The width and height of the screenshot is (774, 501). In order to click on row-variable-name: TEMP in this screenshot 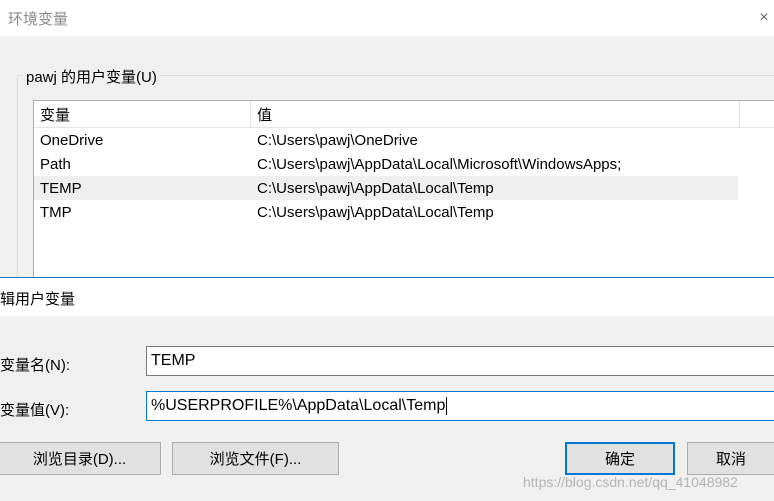, I will do `click(61, 188)`.